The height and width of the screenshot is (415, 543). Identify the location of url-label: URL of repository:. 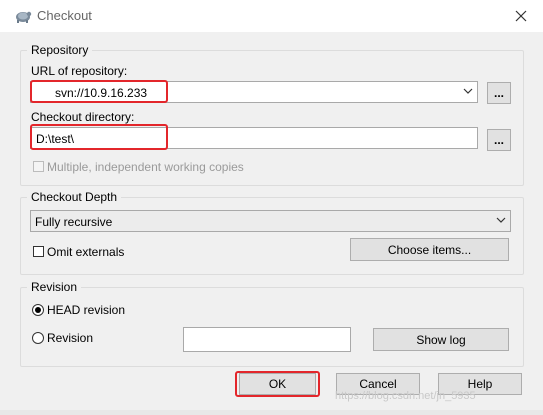
(79, 71).